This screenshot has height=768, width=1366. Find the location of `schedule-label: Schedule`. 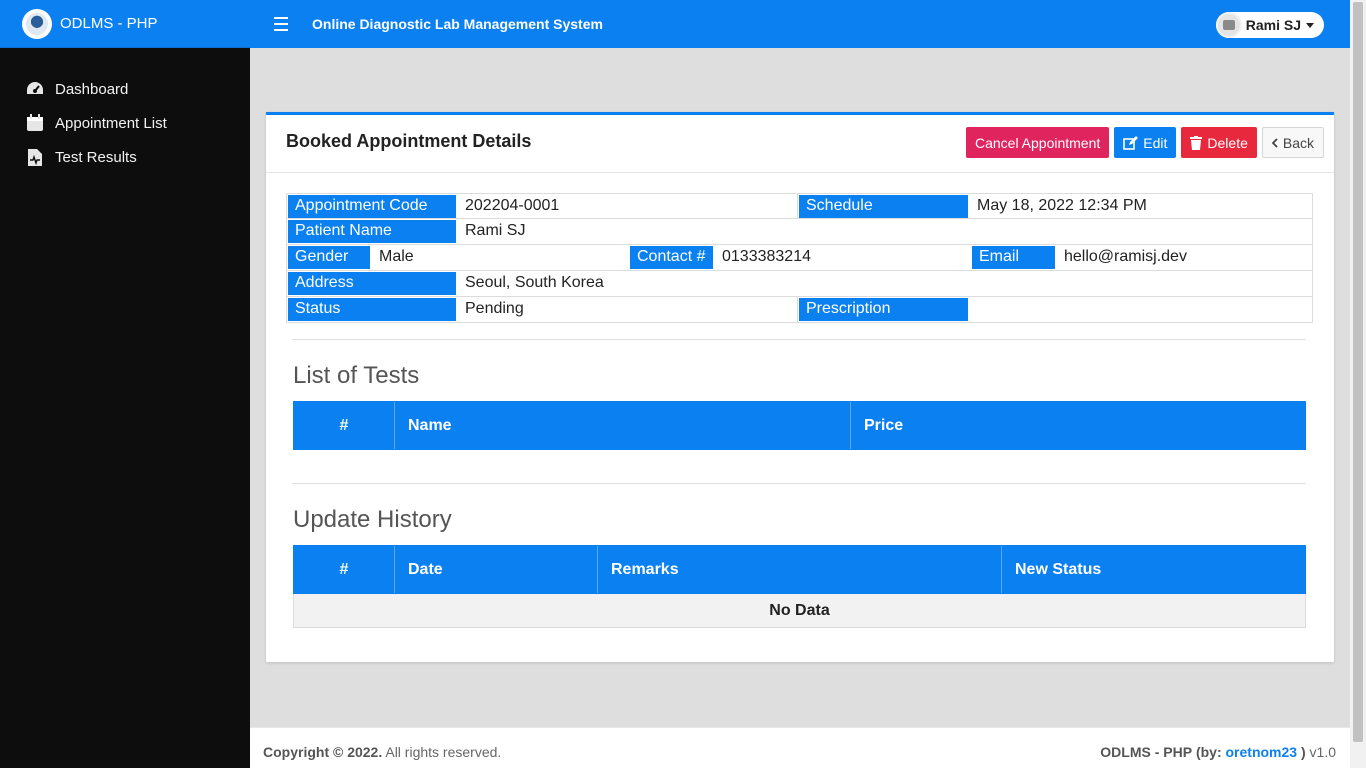

schedule-label: Schedule is located at coordinates (883, 206).